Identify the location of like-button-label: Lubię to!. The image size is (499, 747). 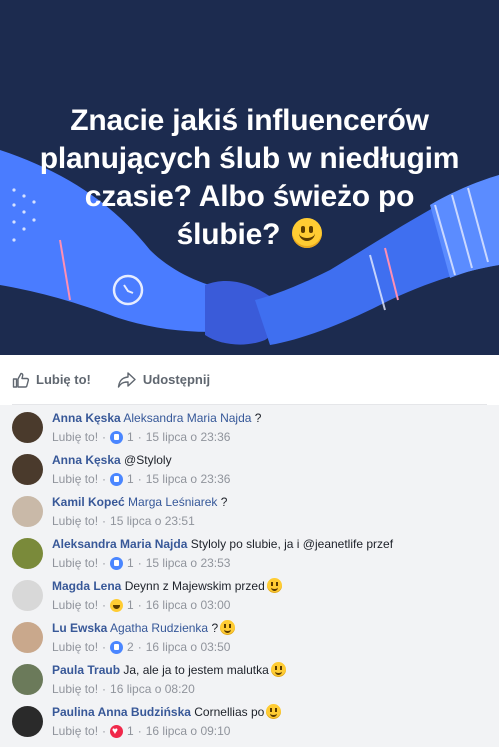
(63, 379).